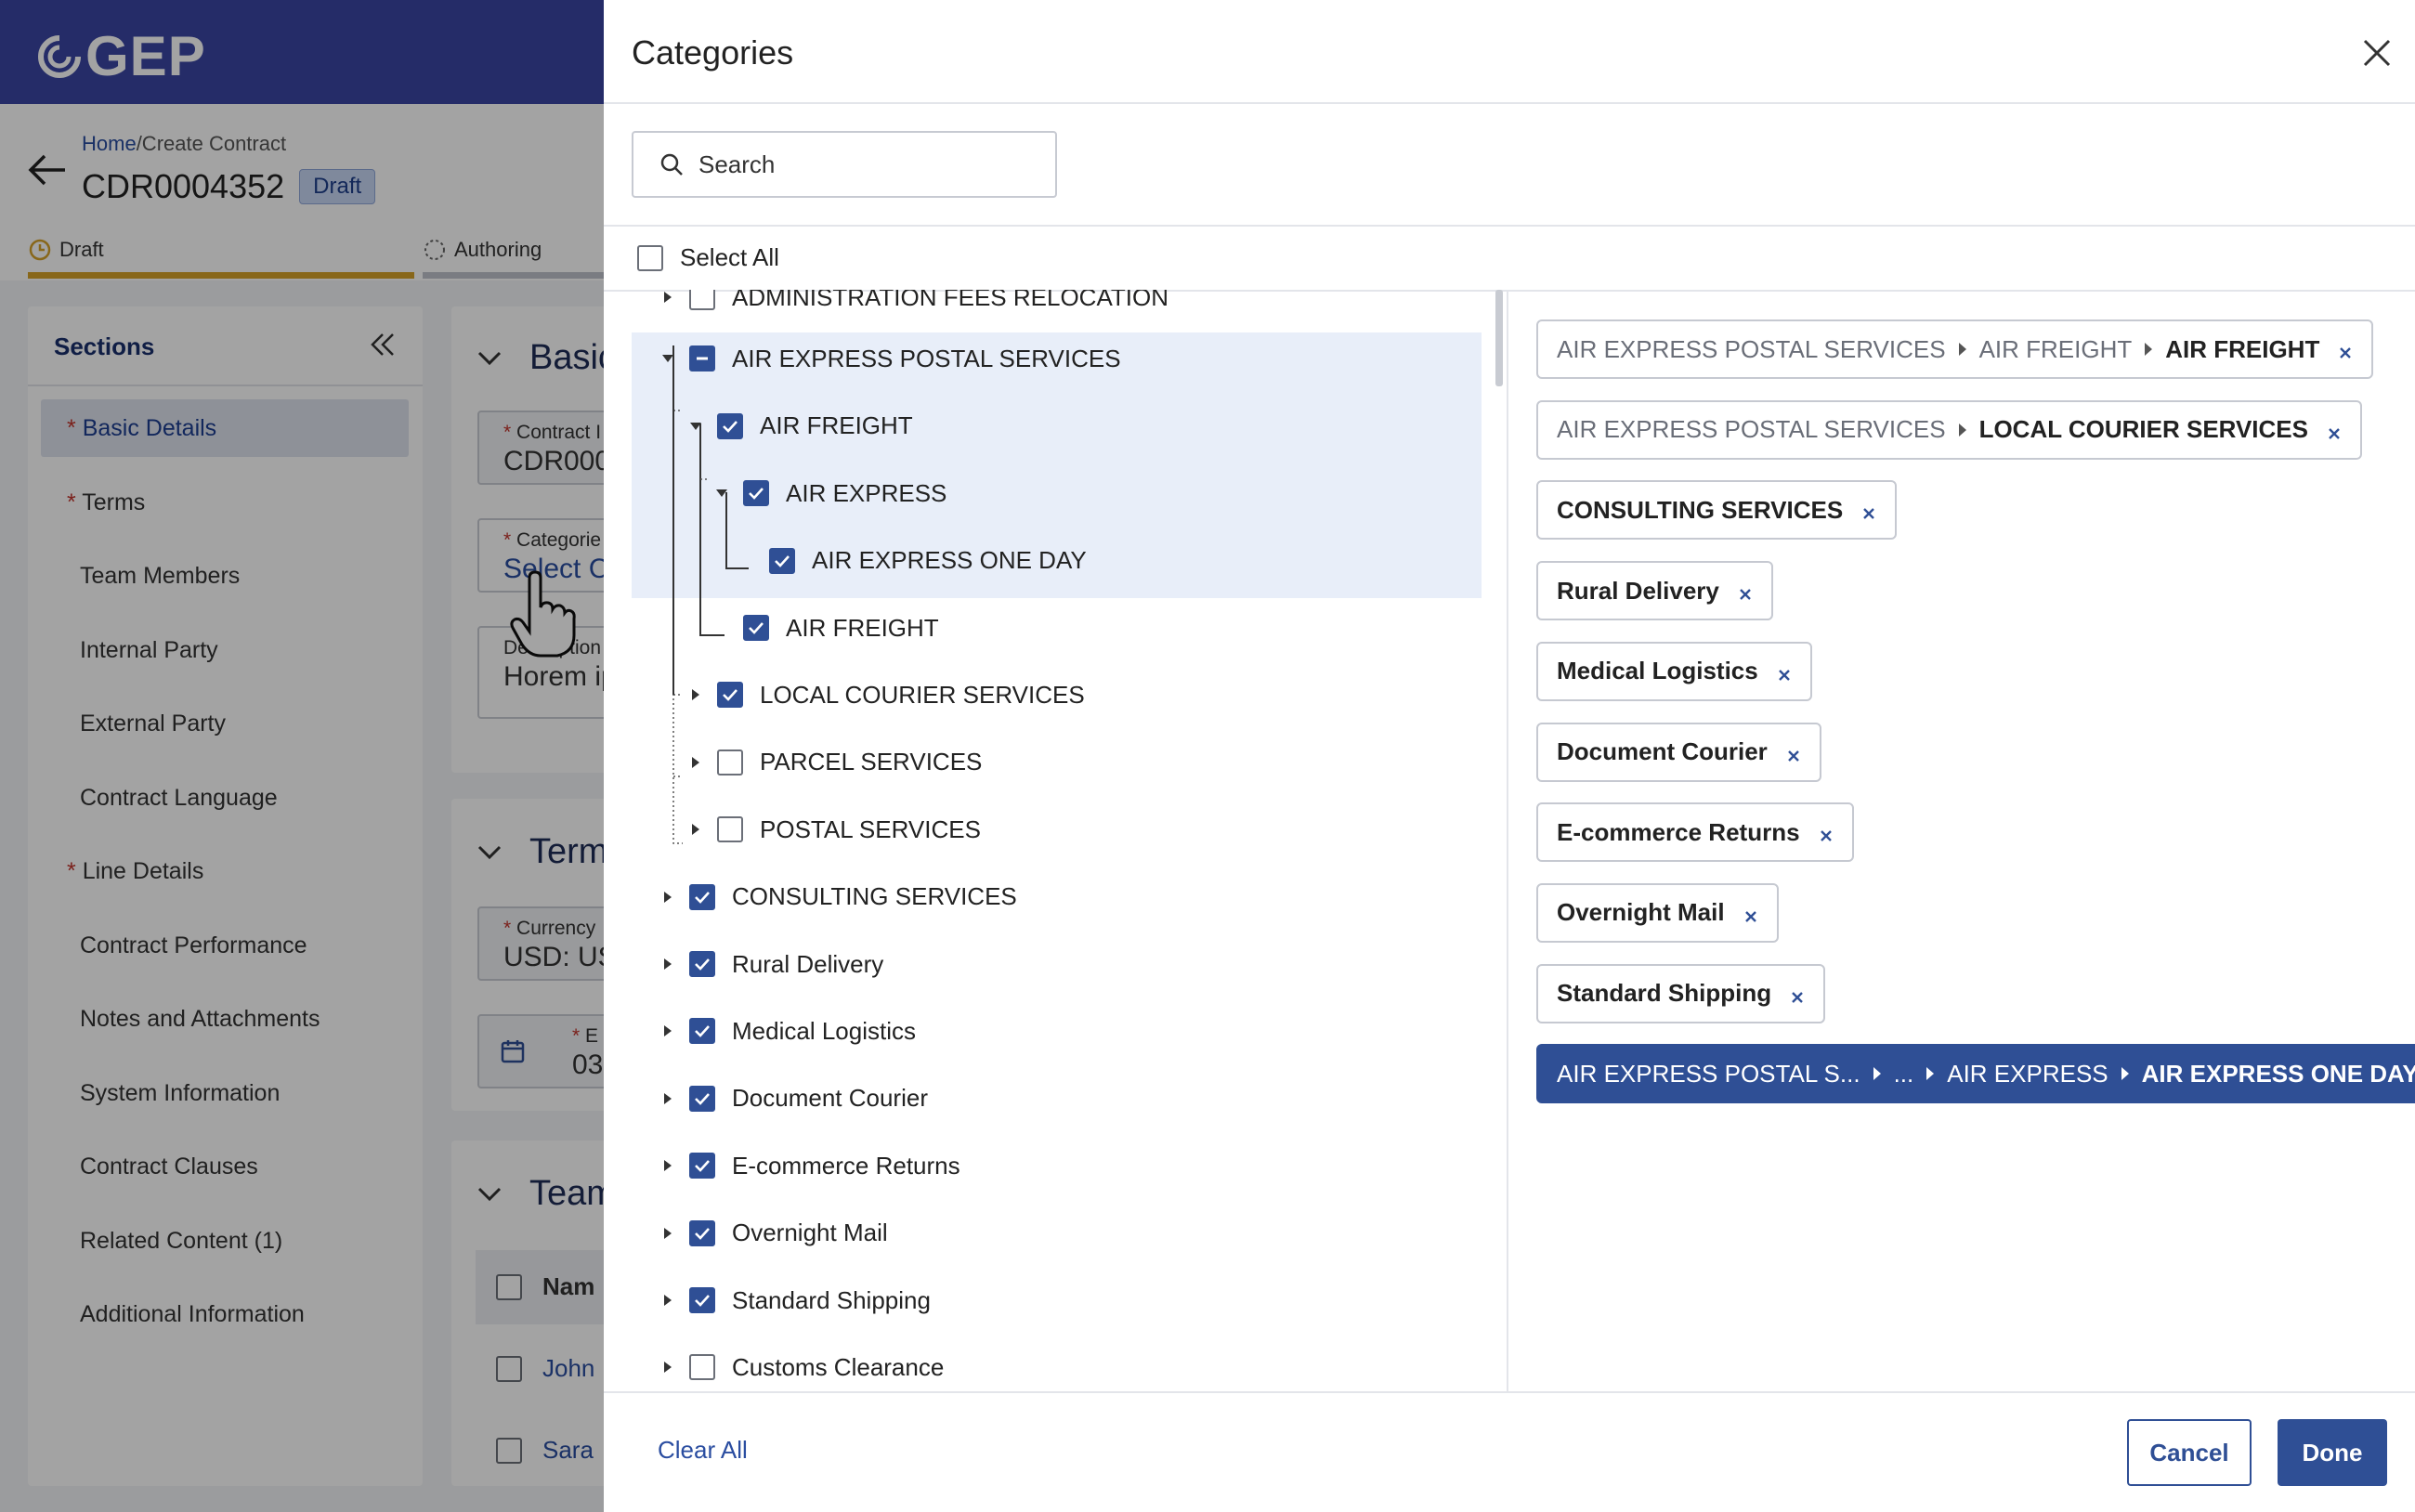 This screenshot has width=2415, height=1512. I want to click on tree-node: Rural Delivery, so click(771, 964).